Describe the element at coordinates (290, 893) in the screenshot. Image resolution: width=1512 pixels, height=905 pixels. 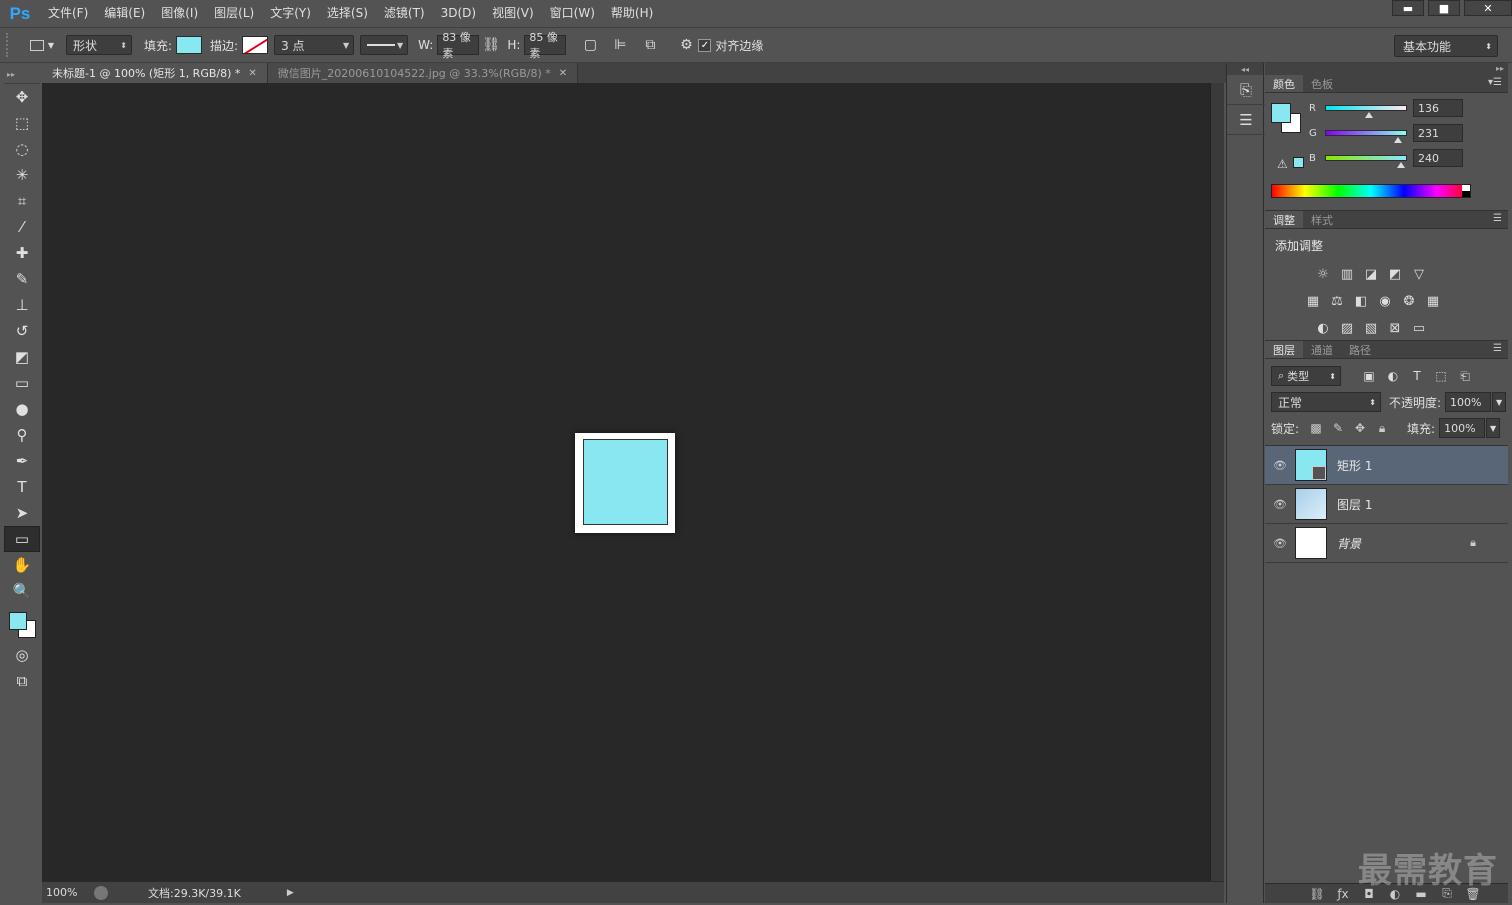
I see `triangle-right-icon: ▶` at that location.